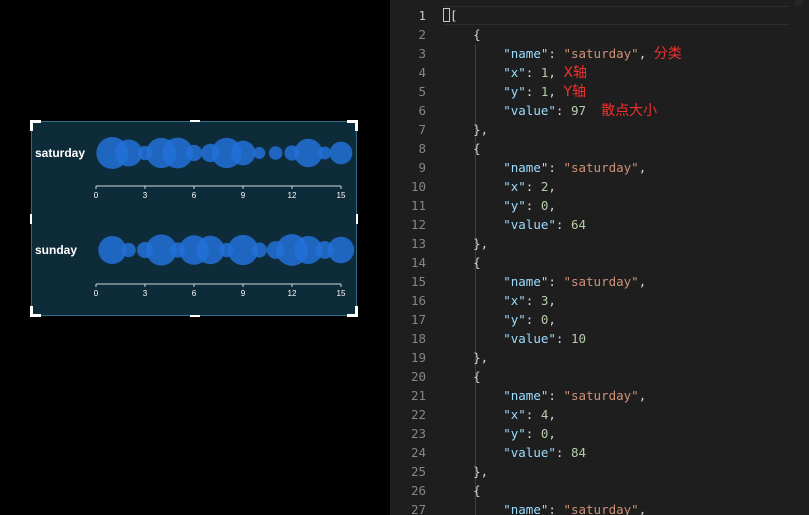 This screenshot has width=809, height=515. What do you see at coordinates (606, 319) in the screenshot?
I see `code-line: 17 "y": 0,` at bounding box center [606, 319].